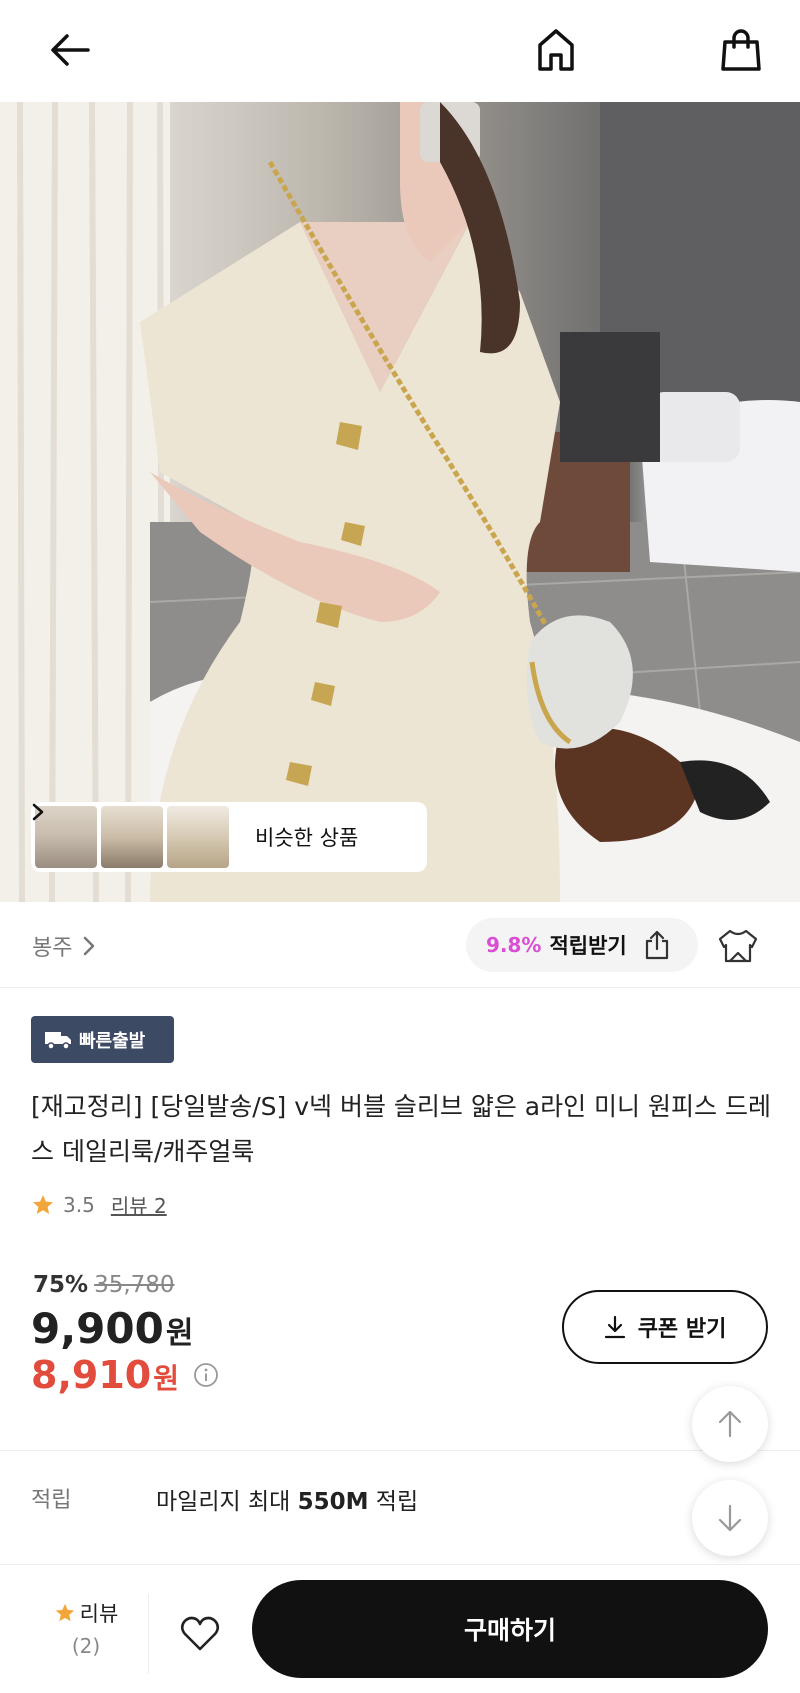  I want to click on mileage-prefix: 마일리지 최대, so click(227, 1502).